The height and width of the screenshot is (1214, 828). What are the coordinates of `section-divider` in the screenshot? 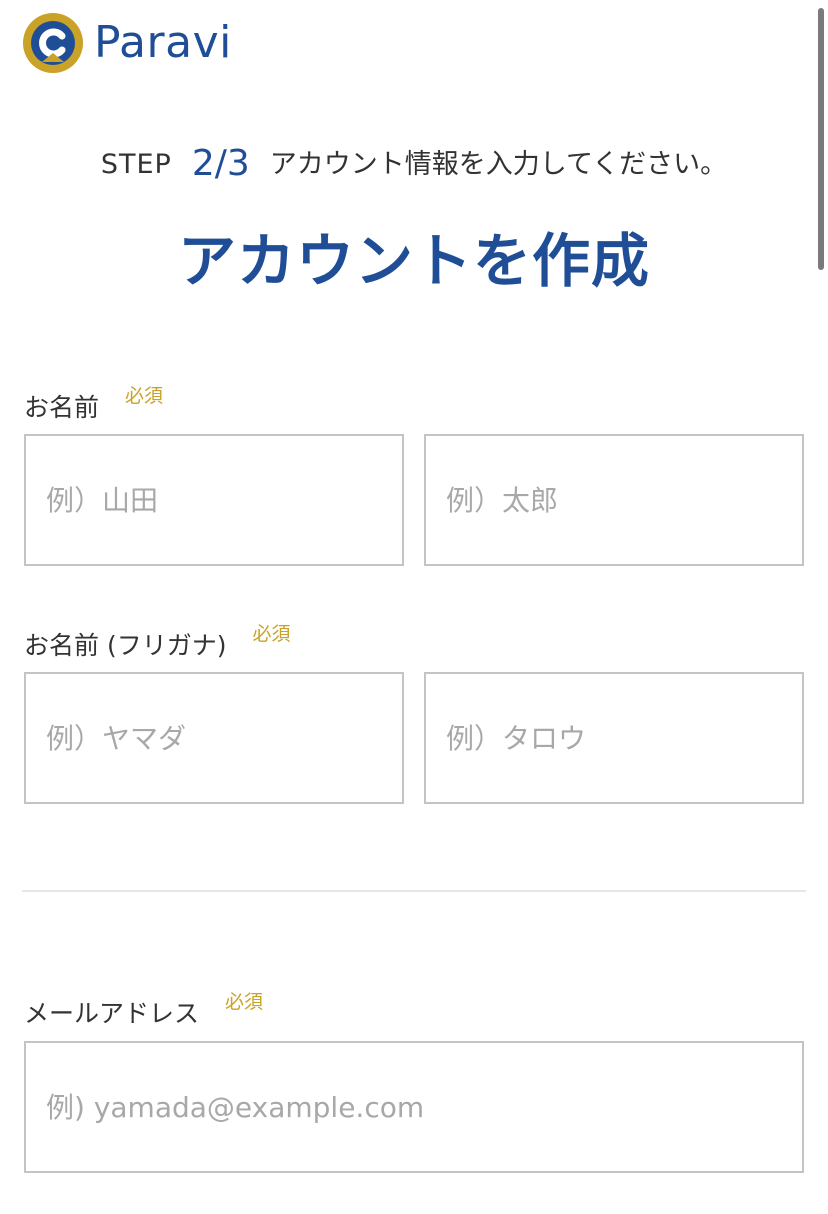 It's located at (414, 891).